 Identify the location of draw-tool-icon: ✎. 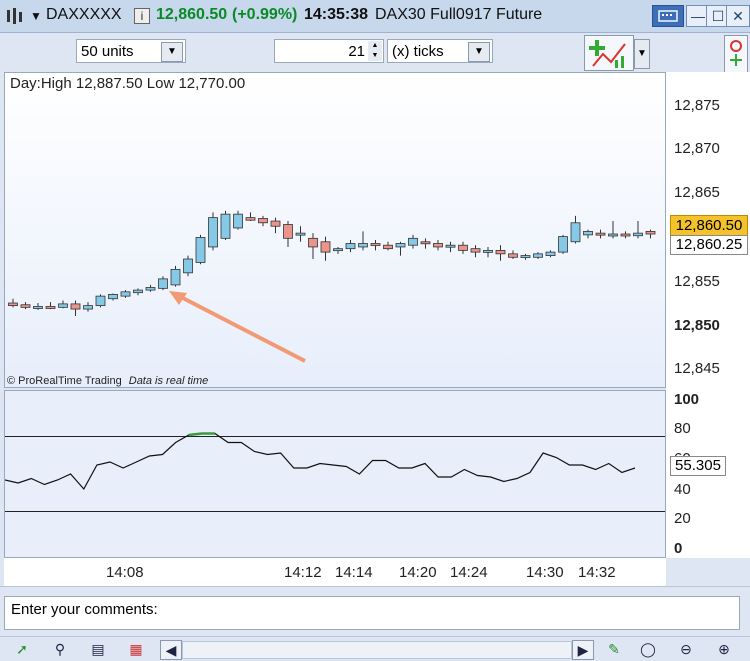
(614, 649).